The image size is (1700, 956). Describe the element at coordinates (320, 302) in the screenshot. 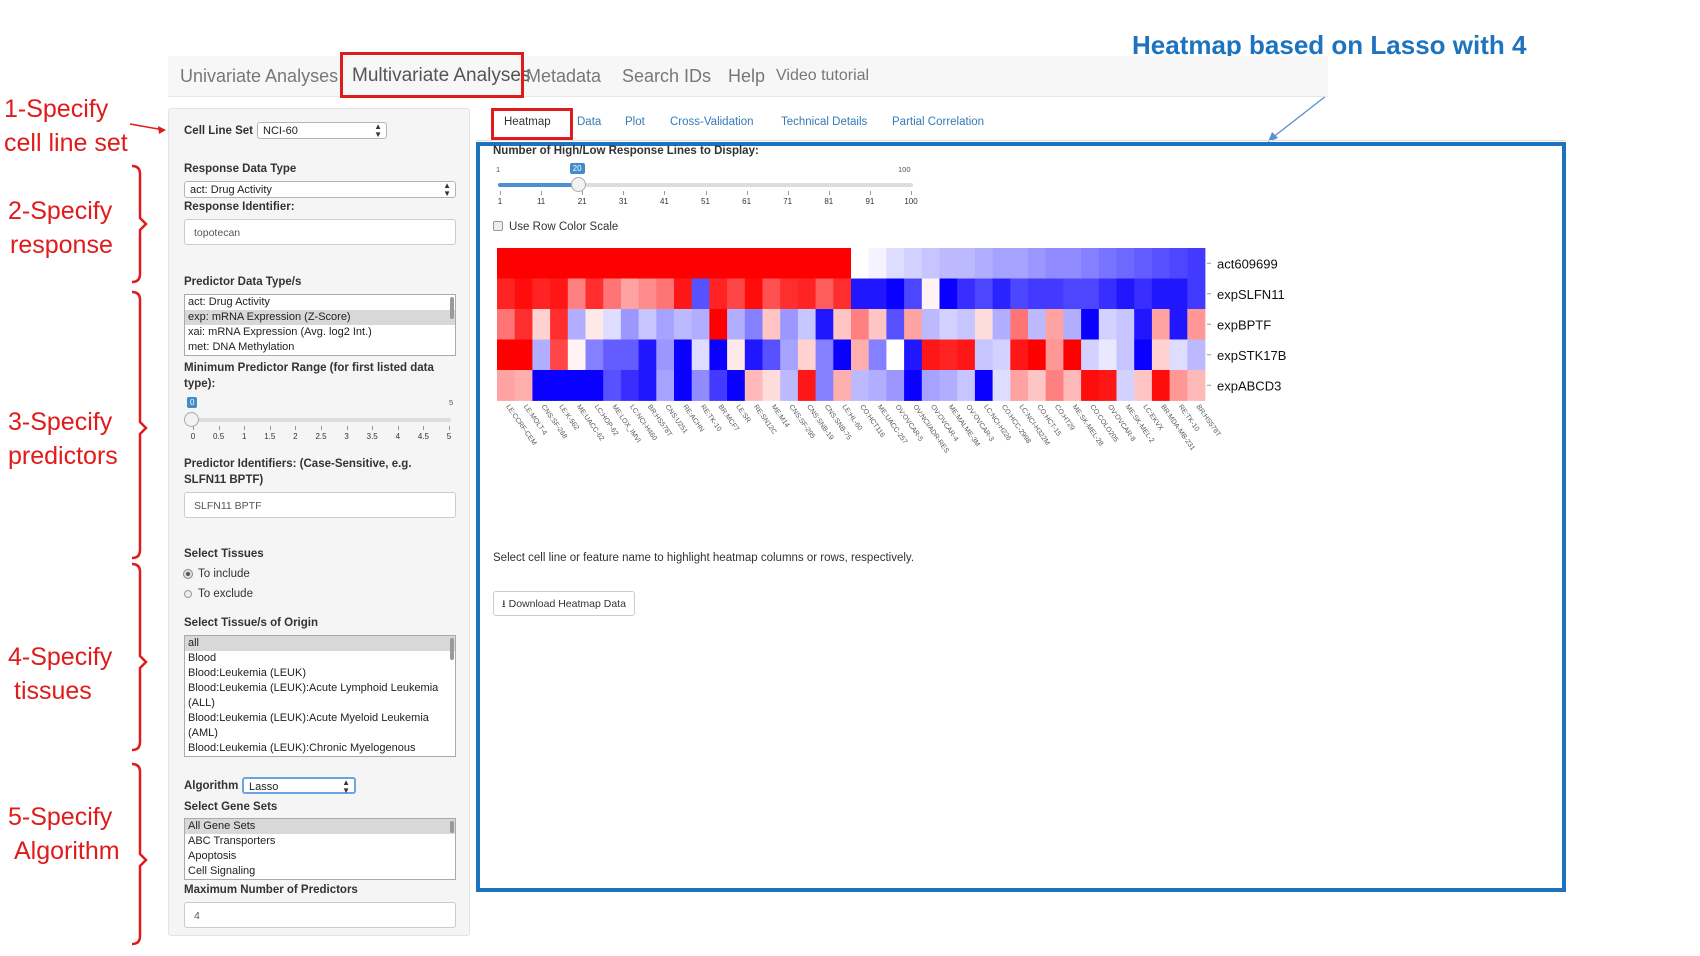

I see `predictor-type-option: act: Drug Activity` at that location.